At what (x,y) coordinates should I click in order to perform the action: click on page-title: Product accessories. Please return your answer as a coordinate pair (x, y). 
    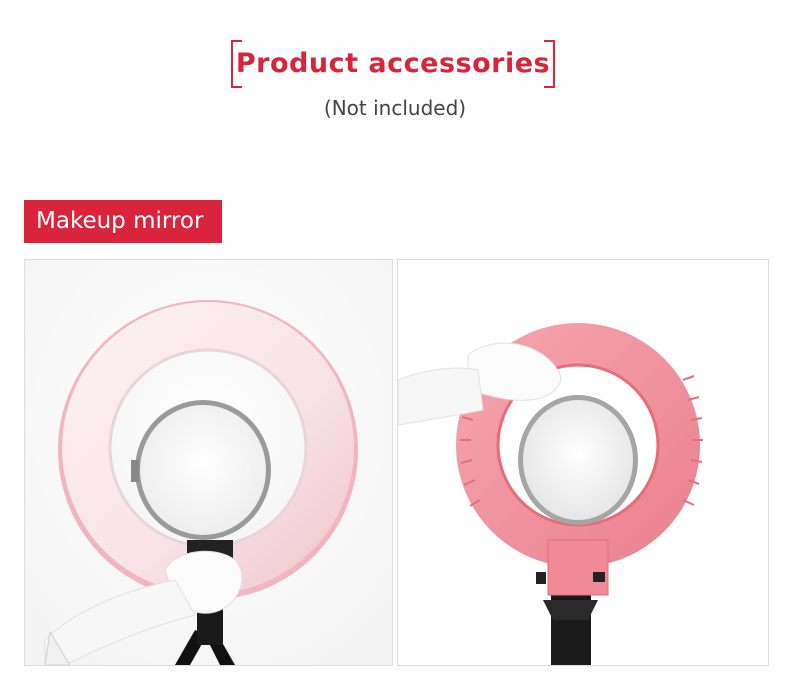
    Looking at the image, I should click on (393, 63).